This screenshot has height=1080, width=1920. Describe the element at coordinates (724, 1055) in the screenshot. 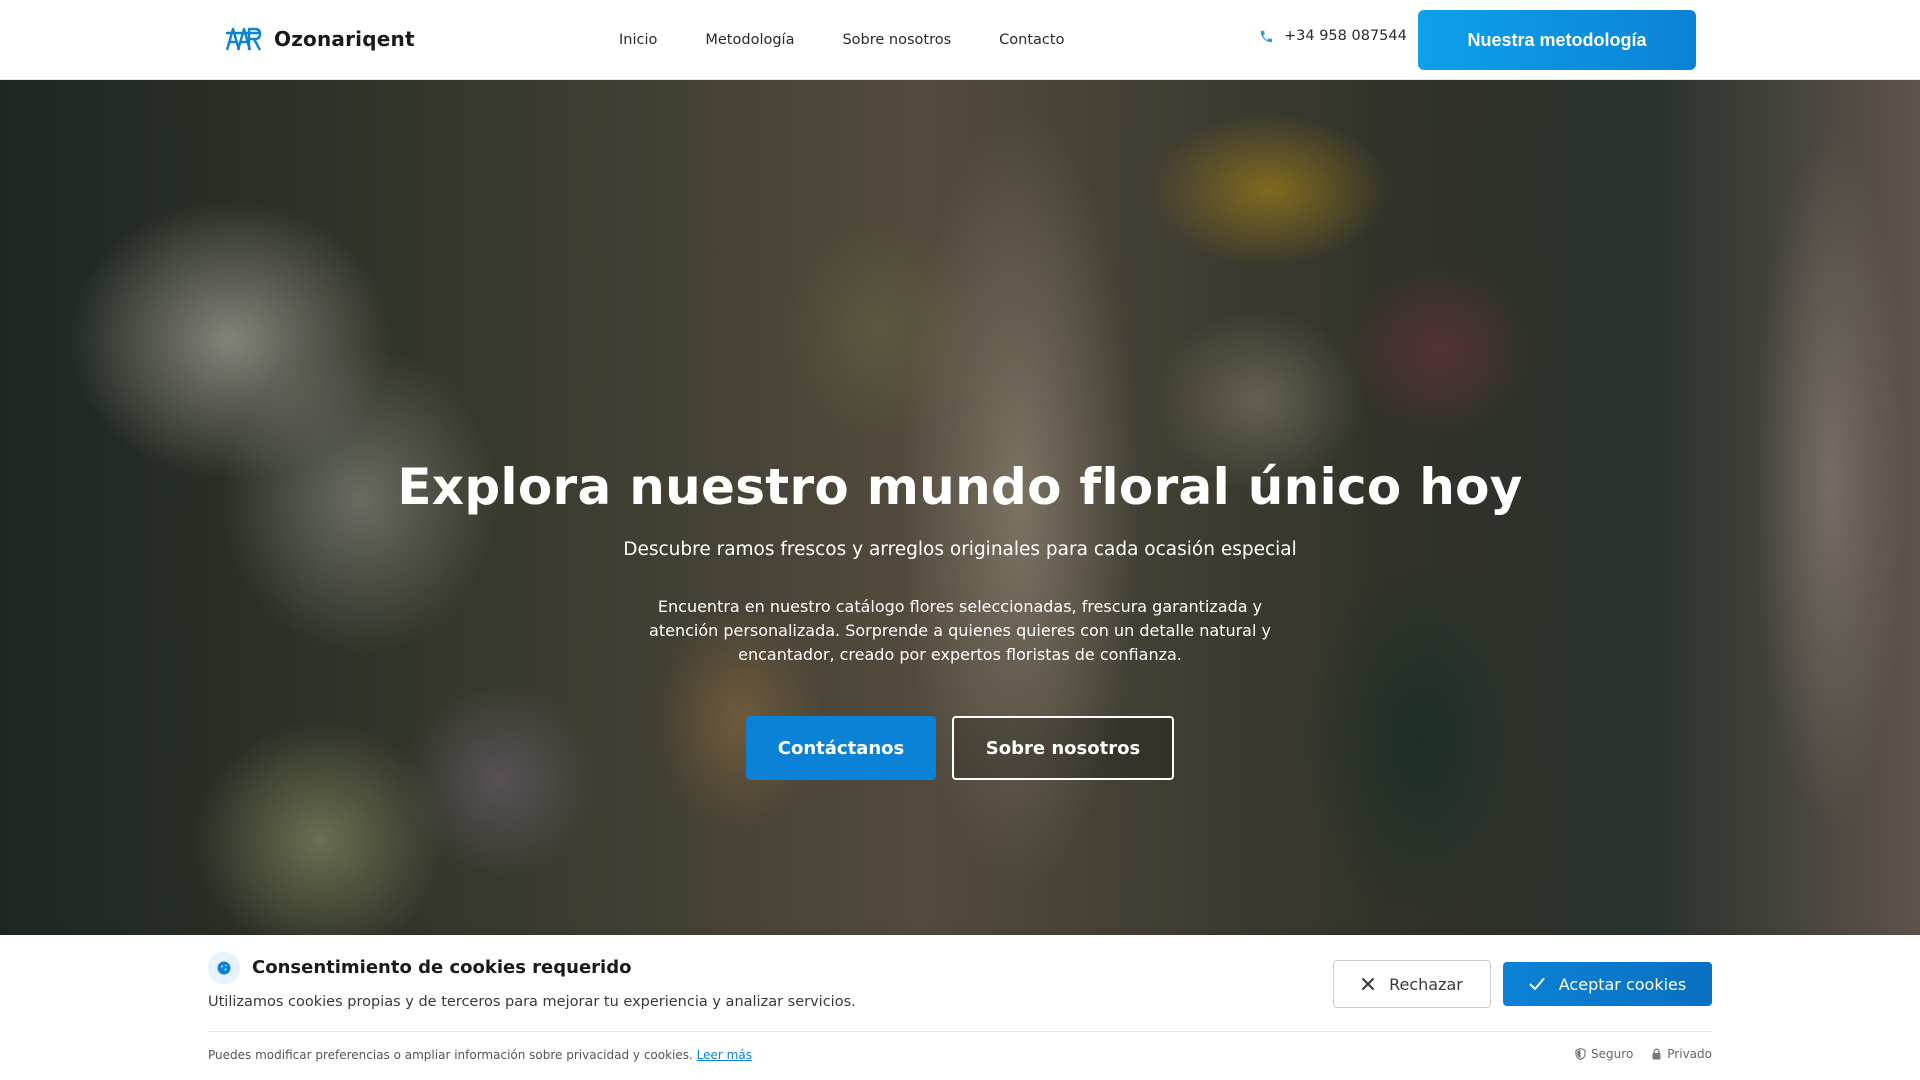

I see `read-more-link: Leer más` at that location.